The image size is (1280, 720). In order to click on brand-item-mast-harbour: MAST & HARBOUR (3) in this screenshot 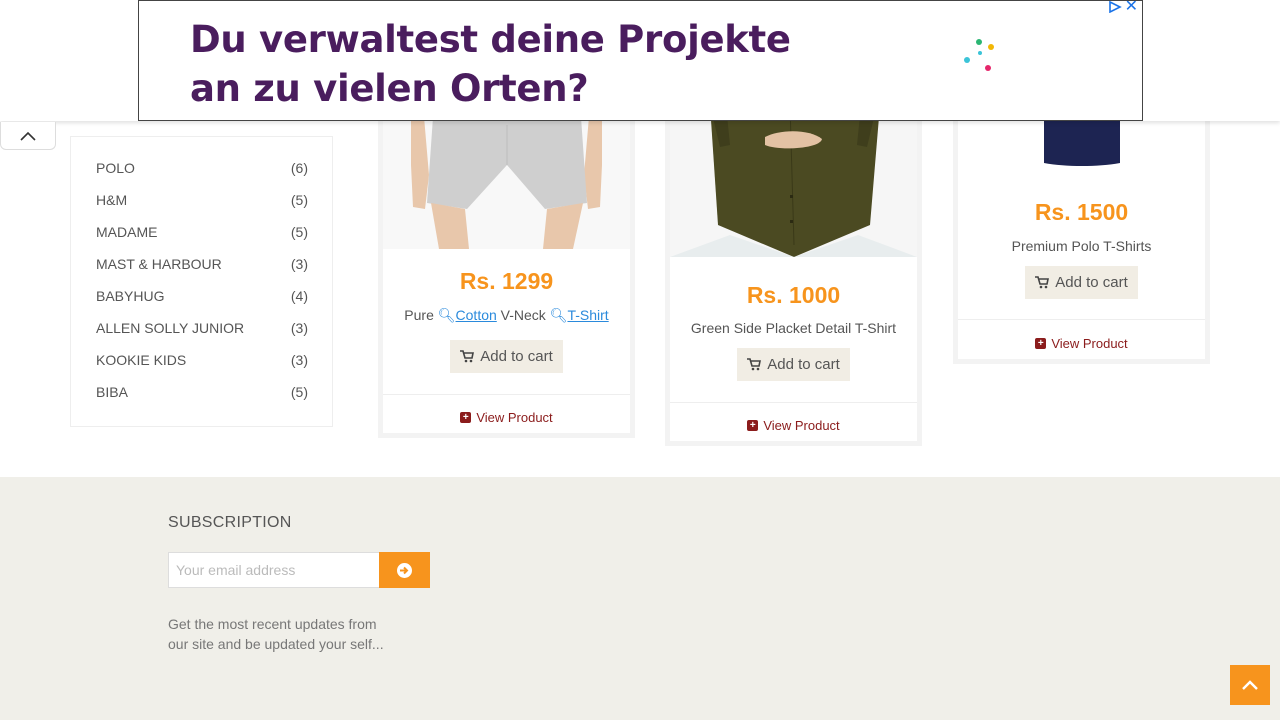, I will do `click(202, 266)`.